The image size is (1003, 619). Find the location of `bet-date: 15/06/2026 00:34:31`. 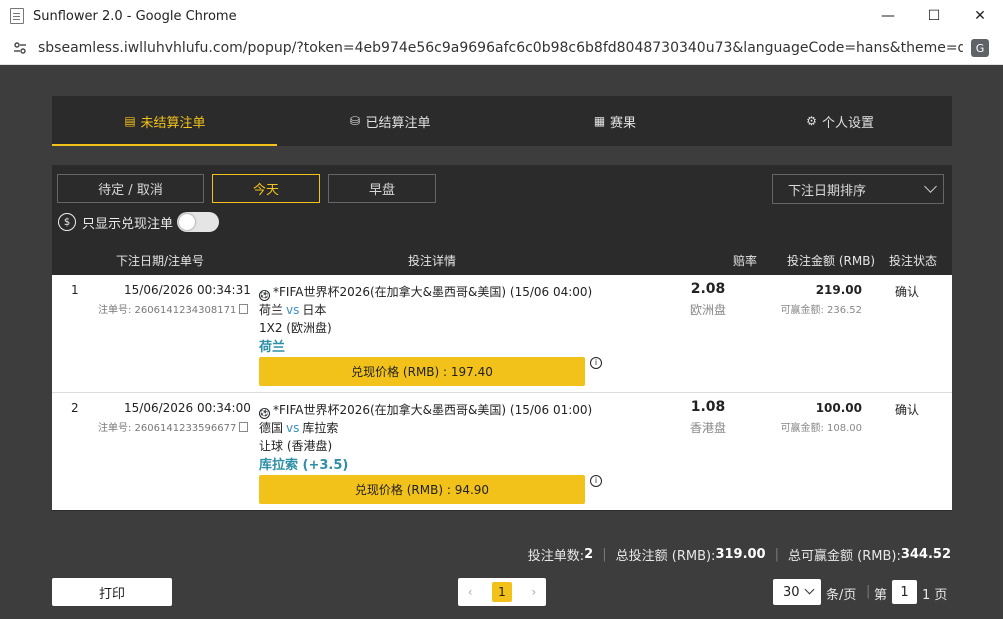

bet-date: 15/06/2026 00:34:31 is located at coordinates (187, 290).